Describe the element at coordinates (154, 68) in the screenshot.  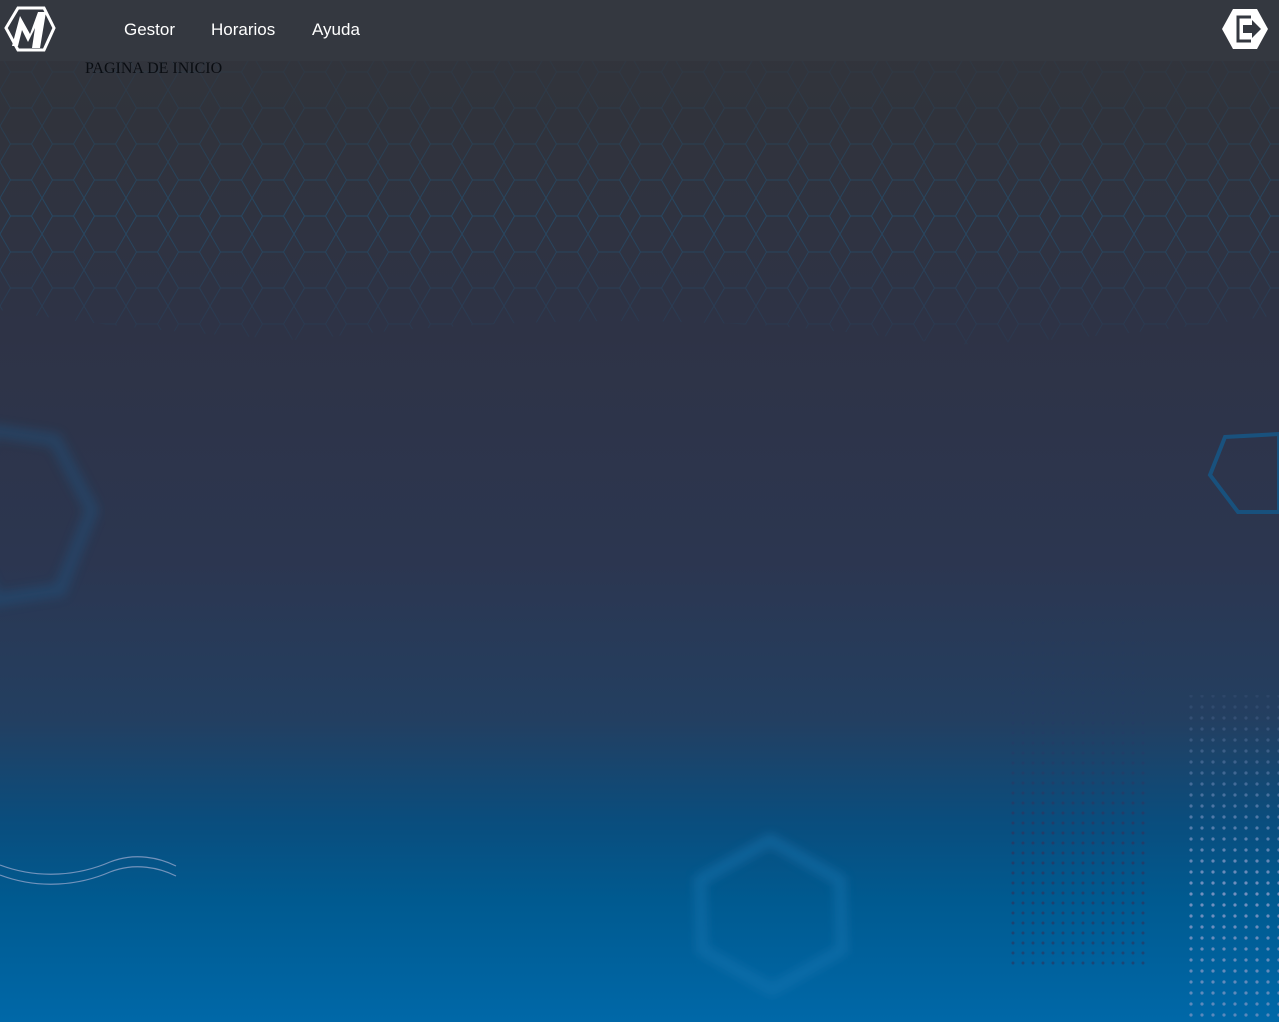
I see `page-title: PAGINA DE INICIO` at that location.